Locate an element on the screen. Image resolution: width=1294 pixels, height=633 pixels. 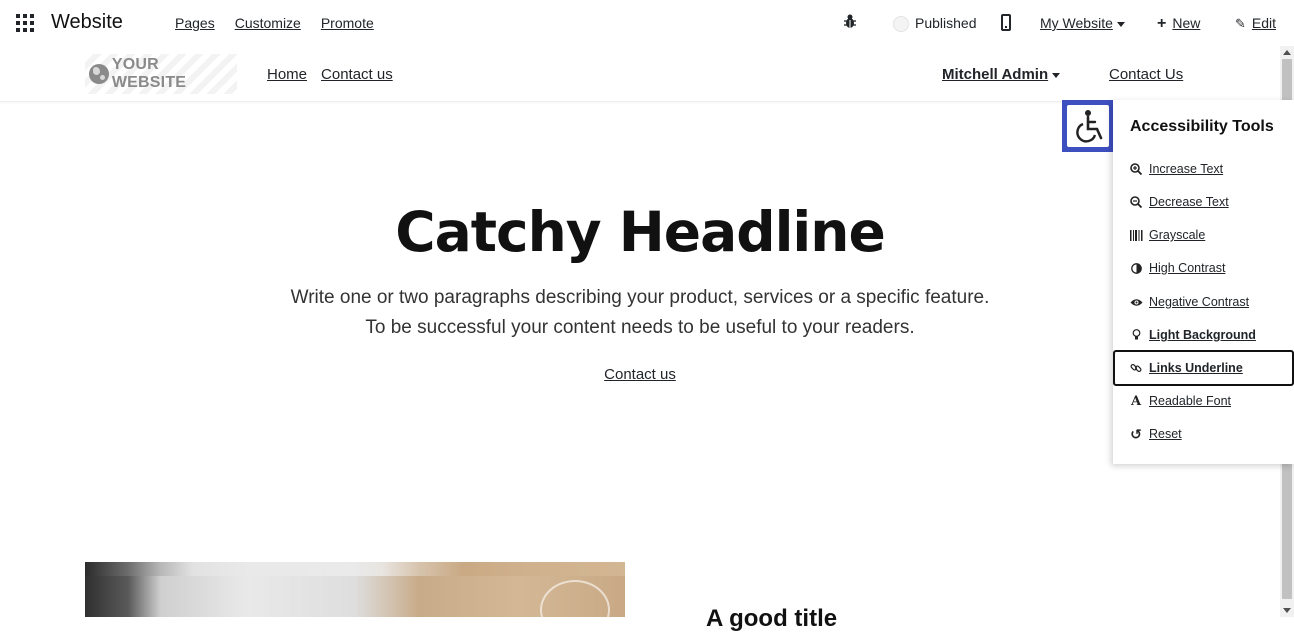
site-nav: Home Contact us is located at coordinates (330, 74).